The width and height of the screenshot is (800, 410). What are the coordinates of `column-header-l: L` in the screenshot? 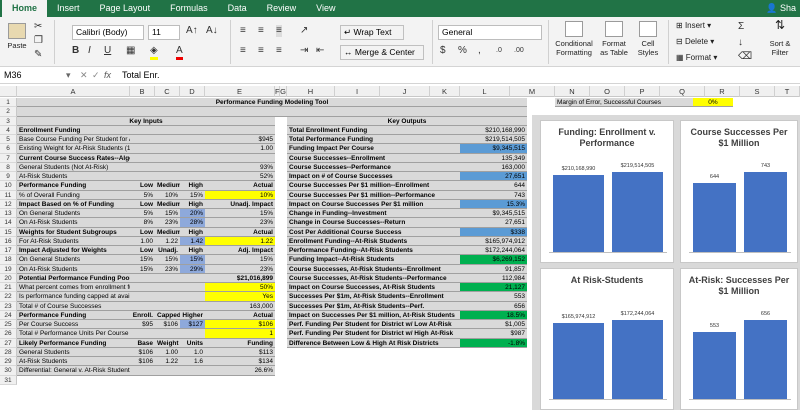 It's located at (485, 91).